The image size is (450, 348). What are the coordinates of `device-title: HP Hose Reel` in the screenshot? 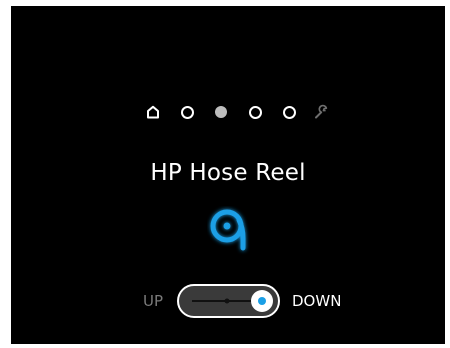 It's located at (228, 173).